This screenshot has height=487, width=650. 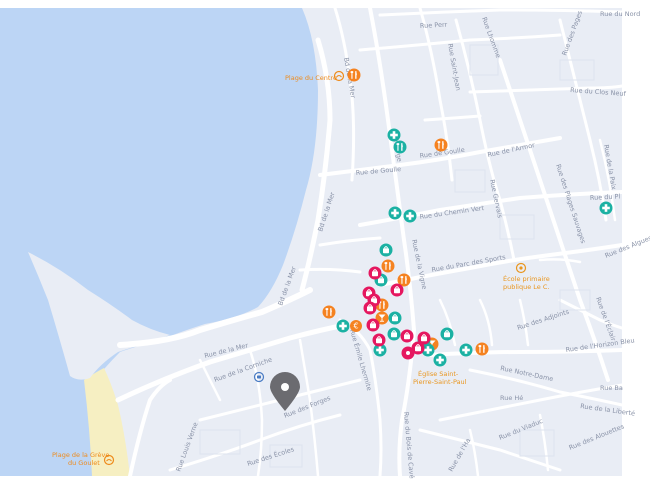 What do you see at coordinates (511, 398) in the screenshot?
I see `street-rue-he: Rue Hé` at bounding box center [511, 398].